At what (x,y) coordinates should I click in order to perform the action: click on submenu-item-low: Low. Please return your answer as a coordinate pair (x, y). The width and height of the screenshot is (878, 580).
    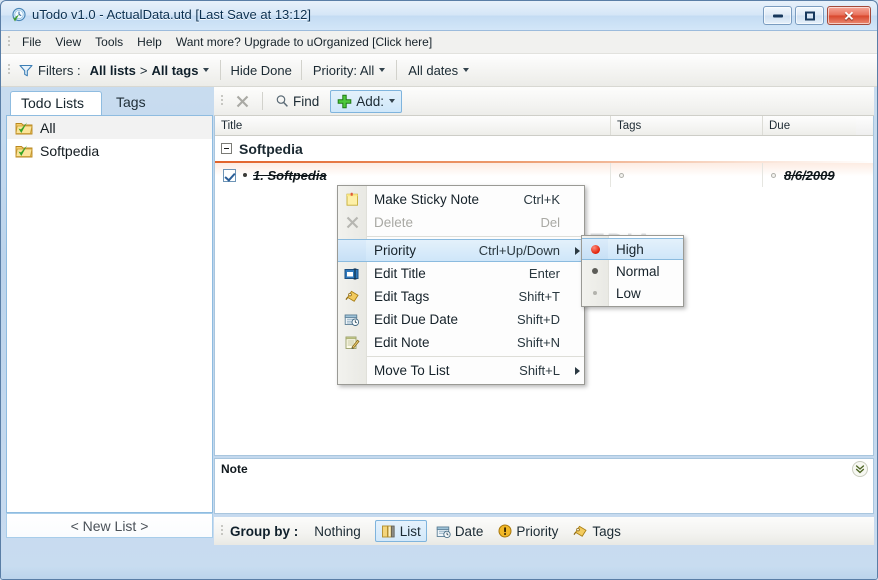
    Looking at the image, I should click on (632, 293).